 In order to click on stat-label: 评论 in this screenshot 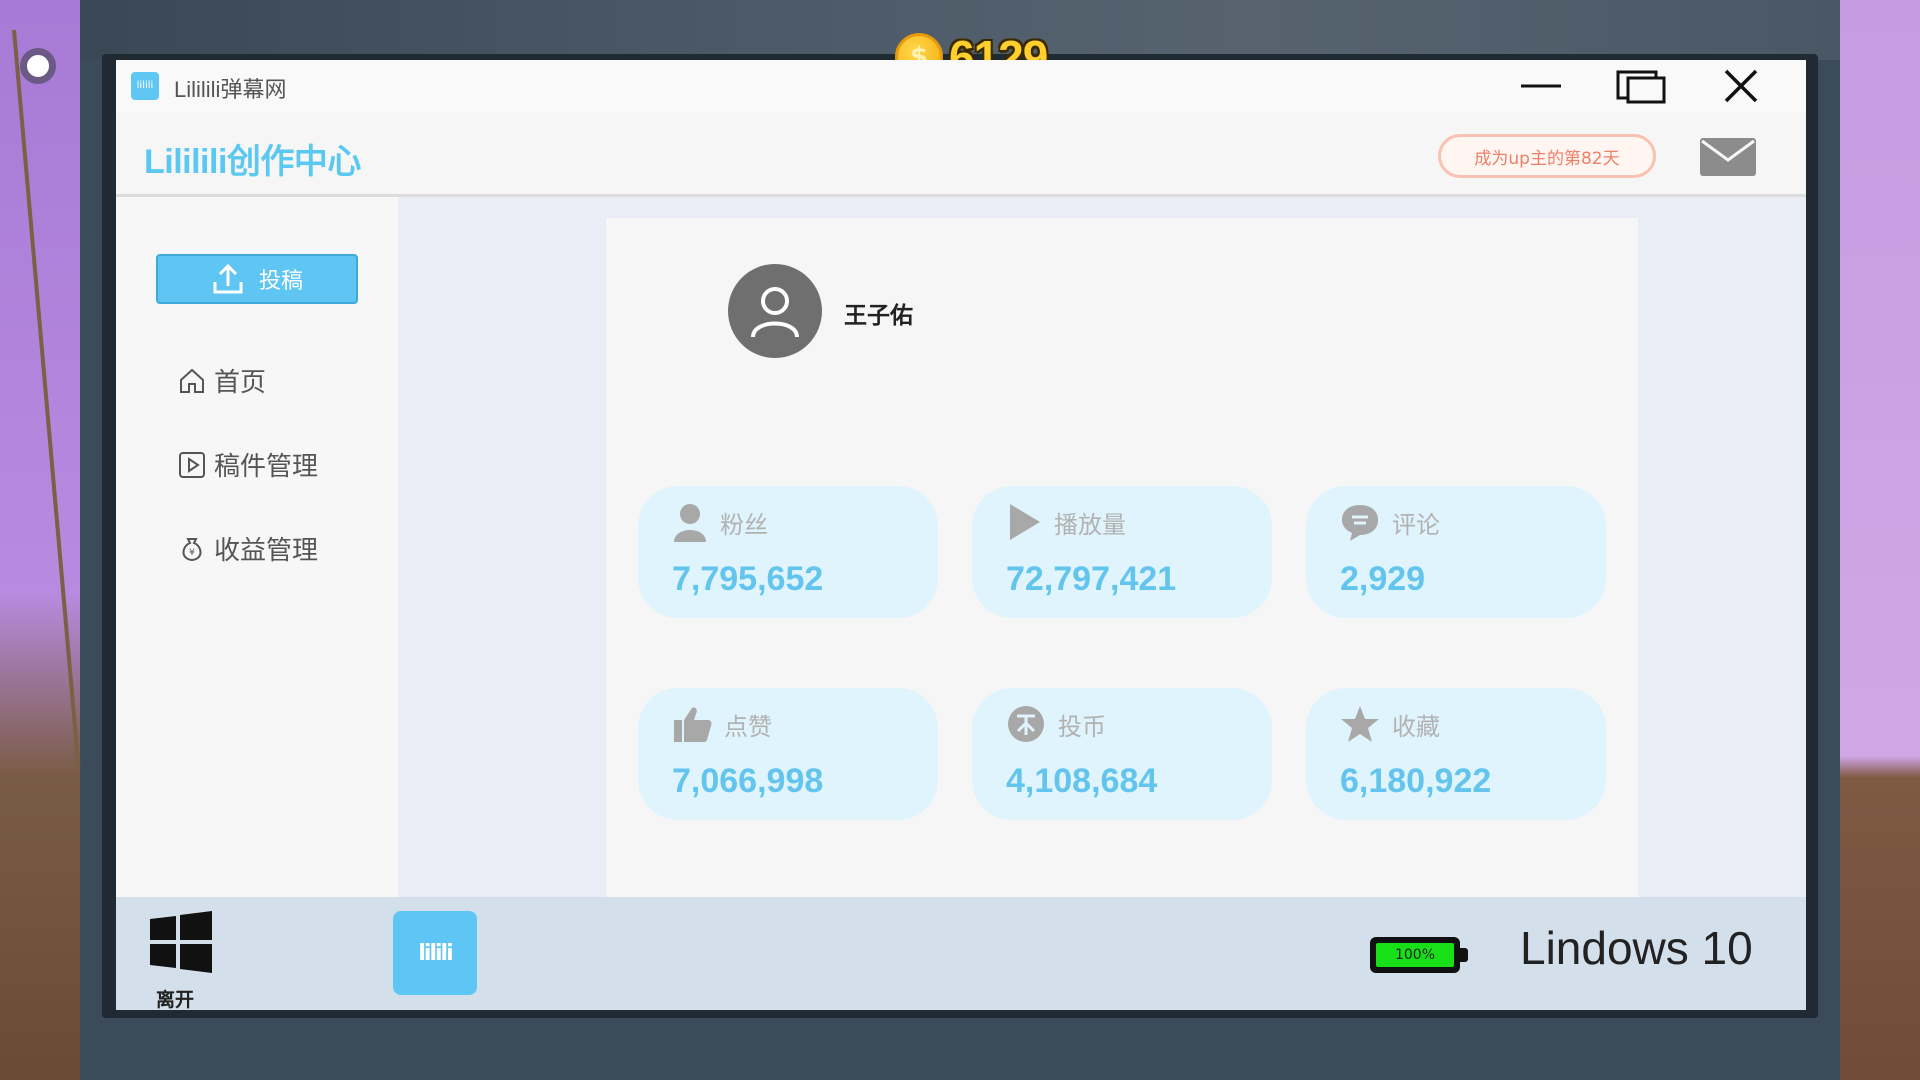, I will do `click(1416, 524)`.